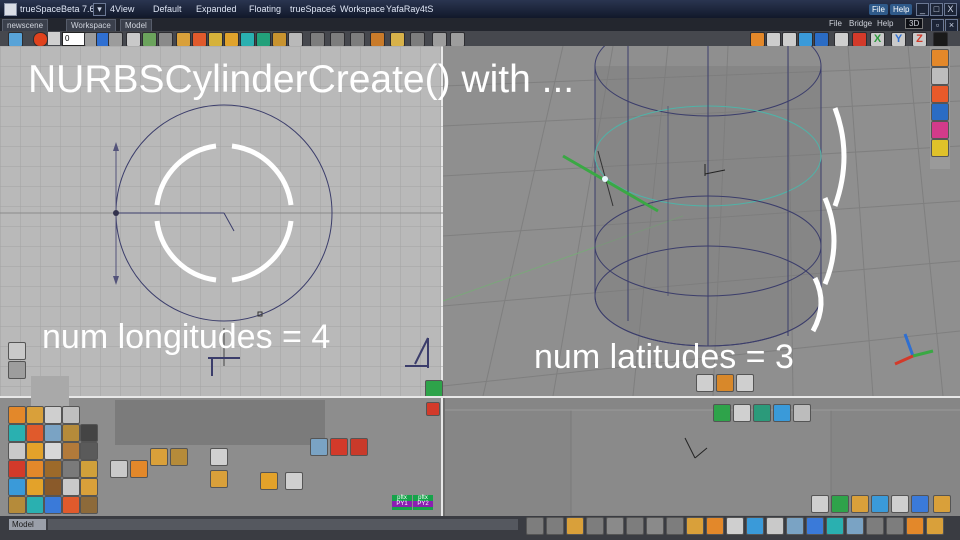 Image resolution: width=960 pixels, height=540 pixels. I want to click on mode-3d: 3D, so click(914, 23).